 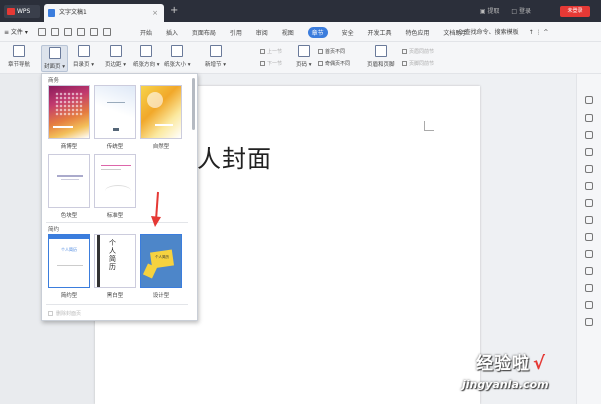 I want to click on thumb-resume-title: 个人简历, so click(x=69, y=249).